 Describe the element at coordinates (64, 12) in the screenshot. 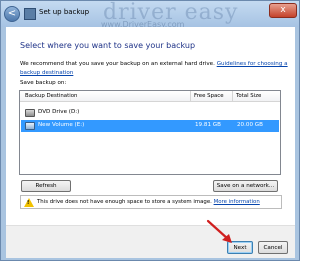

I see `window-title: Set up backup` at that location.